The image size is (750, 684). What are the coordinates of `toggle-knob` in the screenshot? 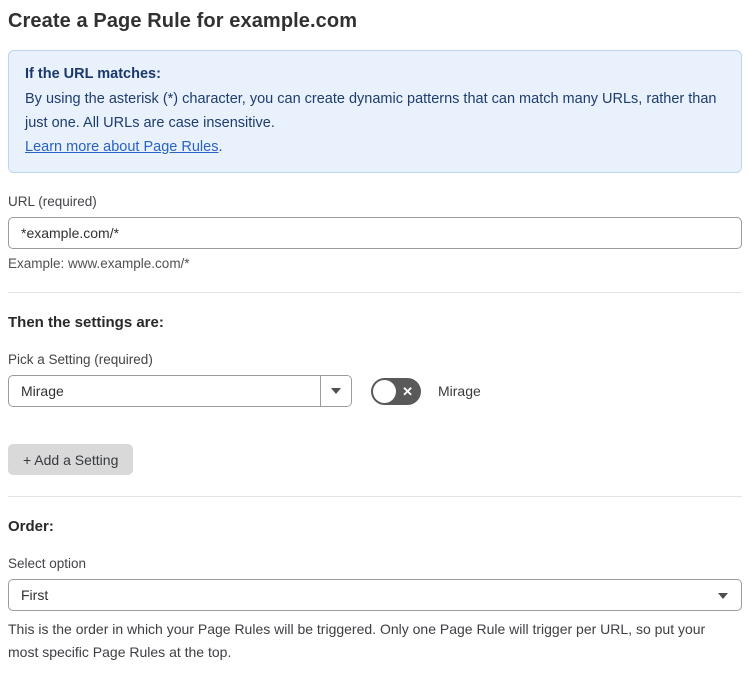 It's located at (384, 391).